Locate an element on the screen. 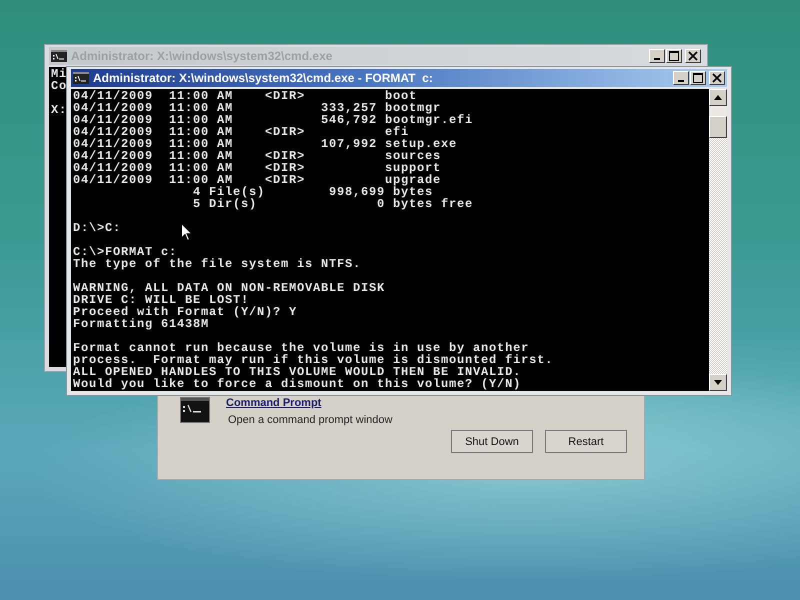 The height and width of the screenshot is (600, 800). shut-down-button: Shut Down is located at coordinates (492, 441).